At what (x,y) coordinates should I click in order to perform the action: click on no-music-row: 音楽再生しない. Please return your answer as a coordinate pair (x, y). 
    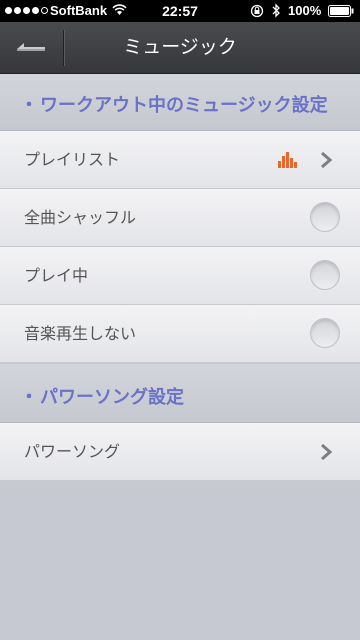
    Looking at the image, I should click on (180, 334).